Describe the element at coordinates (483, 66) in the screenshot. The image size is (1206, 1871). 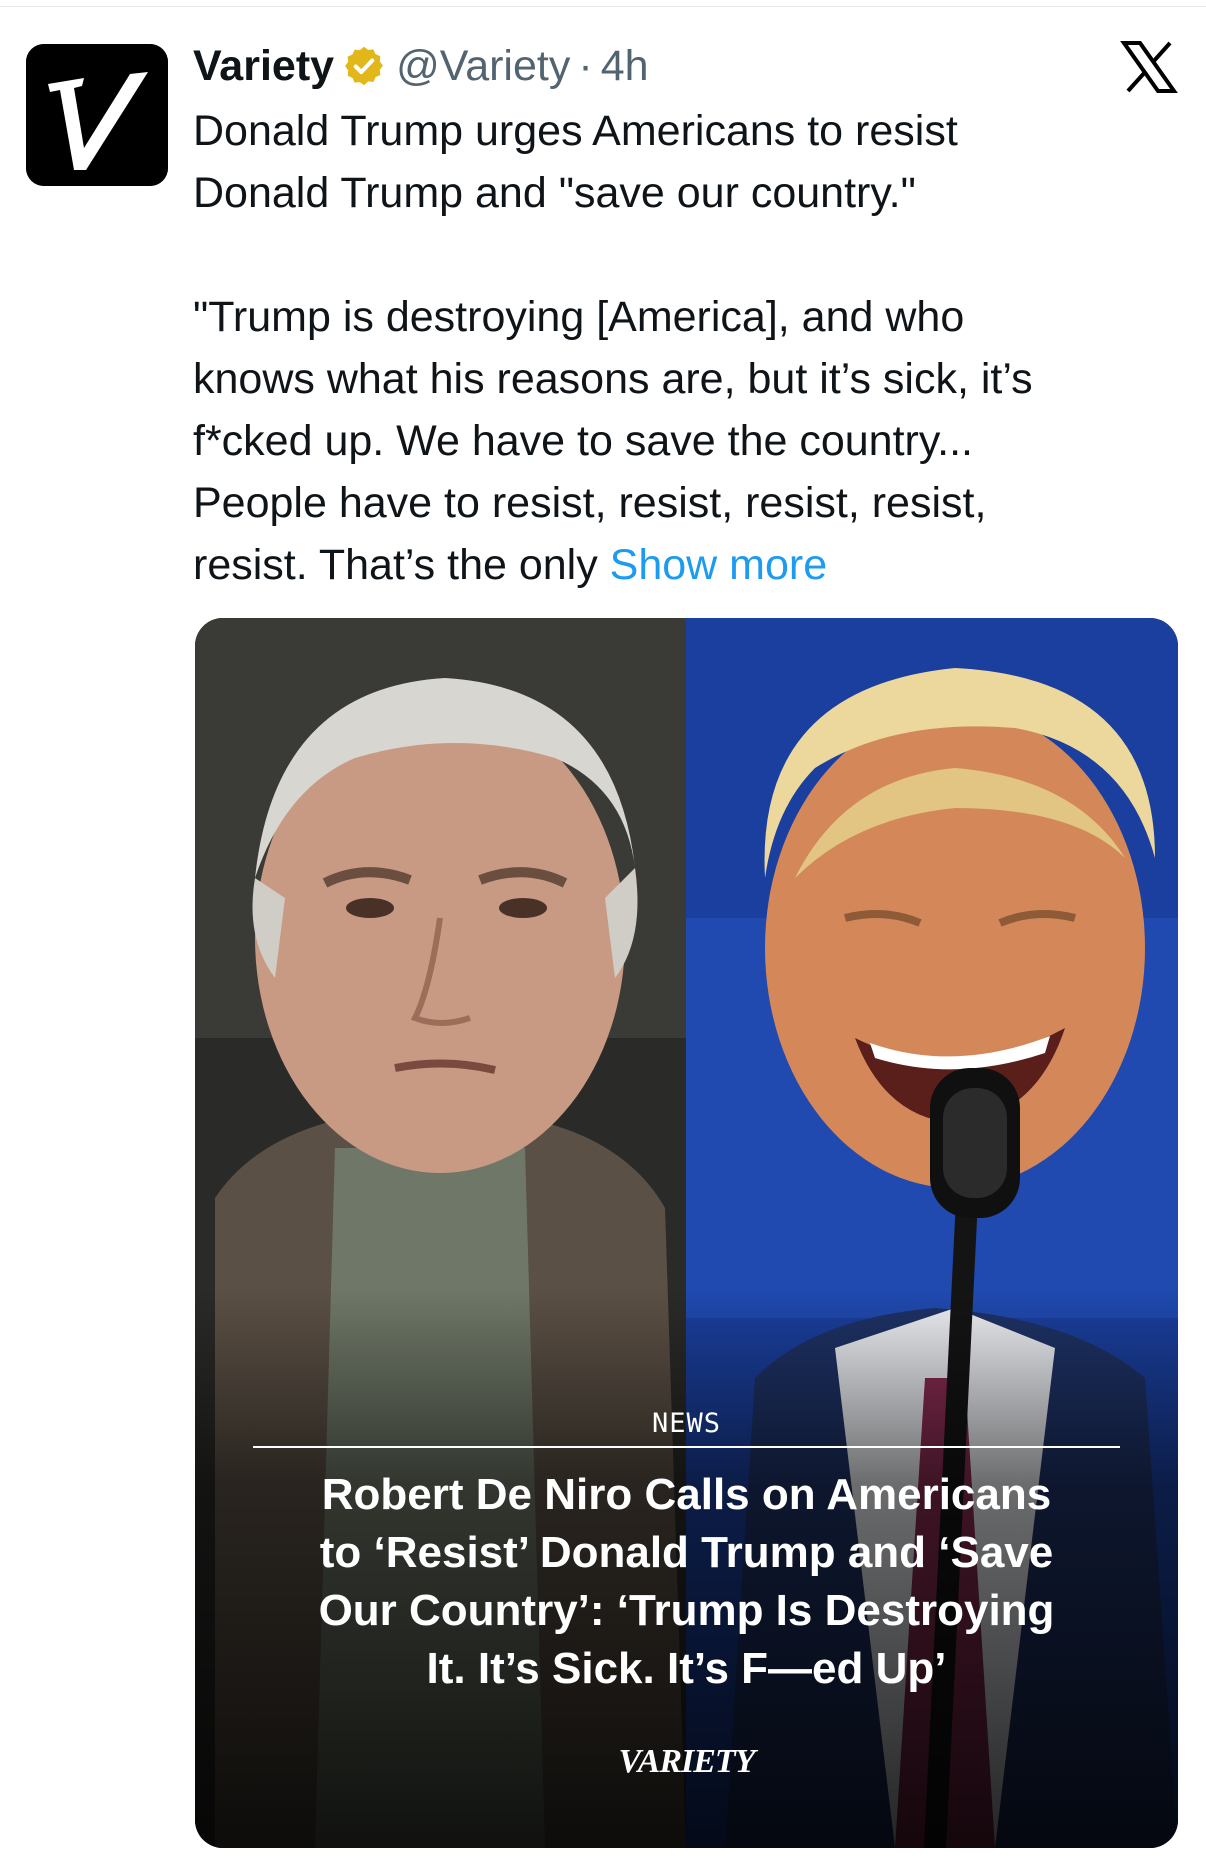
I see `author-handle: @Variety` at that location.